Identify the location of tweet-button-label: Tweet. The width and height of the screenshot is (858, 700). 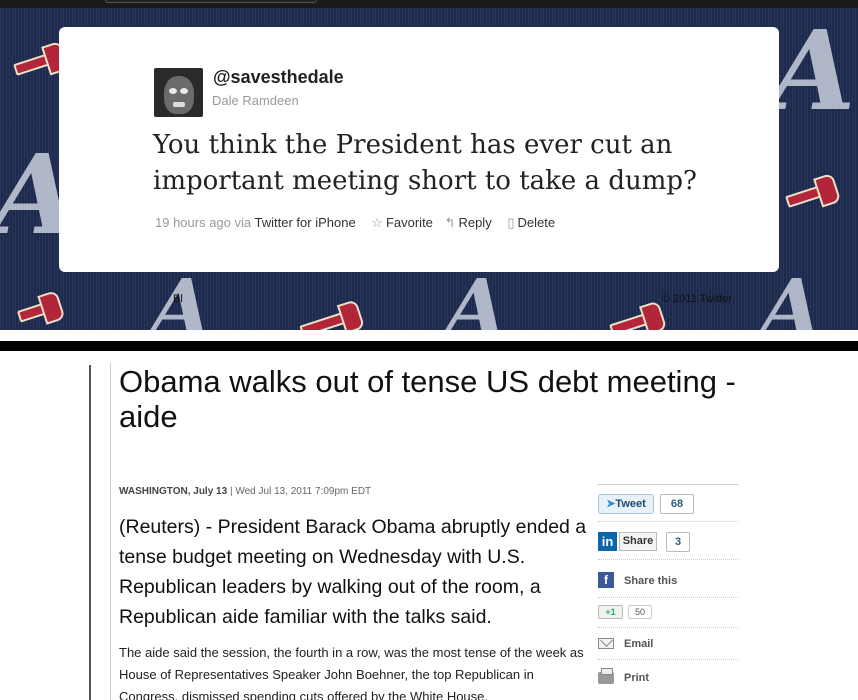
(630, 504).